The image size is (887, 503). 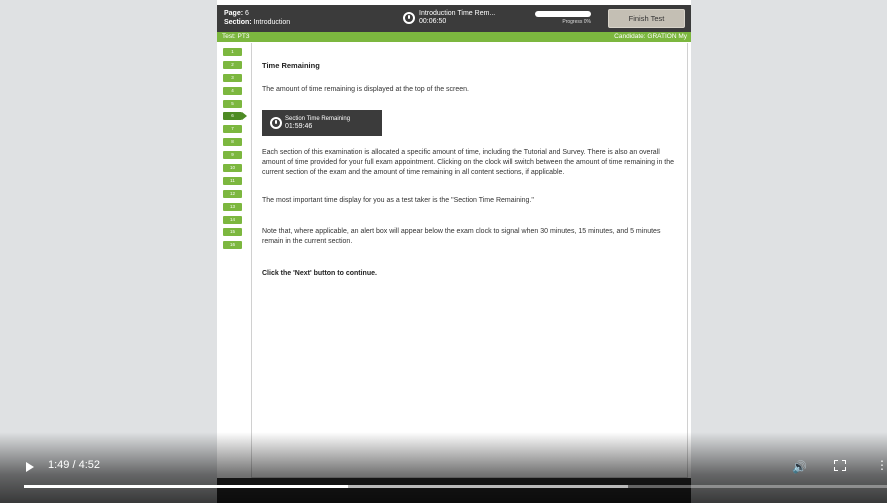 What do you see at coordinates (443, 467) in the screenshot?
I see `video-controls-overlay` at bounding box center [443, 467].